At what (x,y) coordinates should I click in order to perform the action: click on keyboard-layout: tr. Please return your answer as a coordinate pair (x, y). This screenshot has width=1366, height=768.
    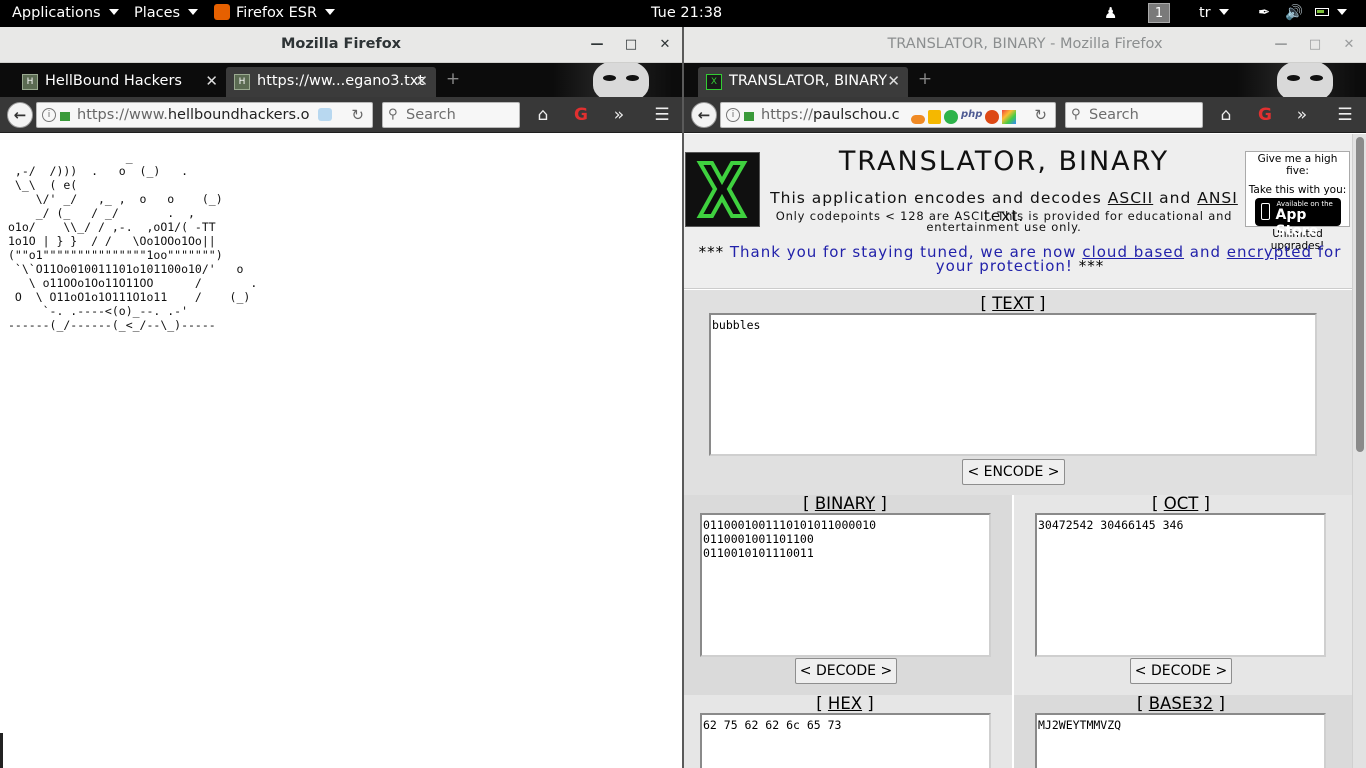
    Looking at the image, I should click on (1214, 13).